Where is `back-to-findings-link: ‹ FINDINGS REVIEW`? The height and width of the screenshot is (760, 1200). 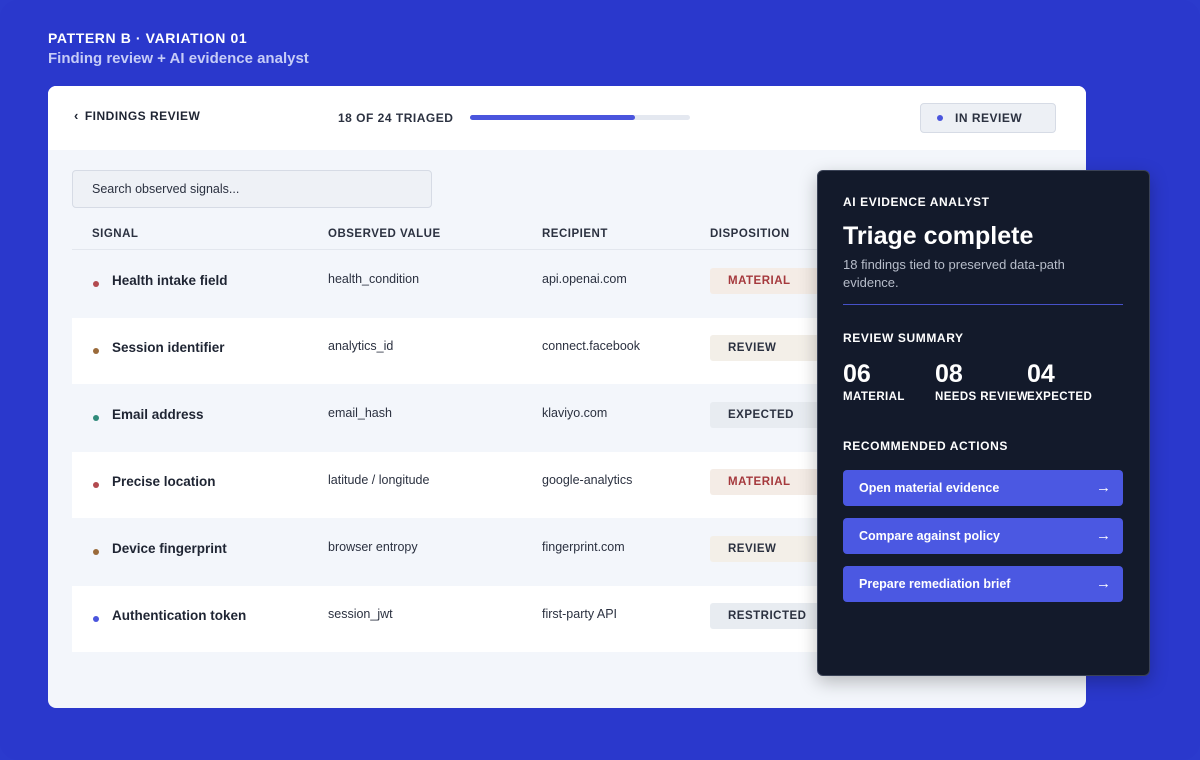
back-to-findings-link: ‹ FINDINGS REVIEW is located at coordinates (137, 115).